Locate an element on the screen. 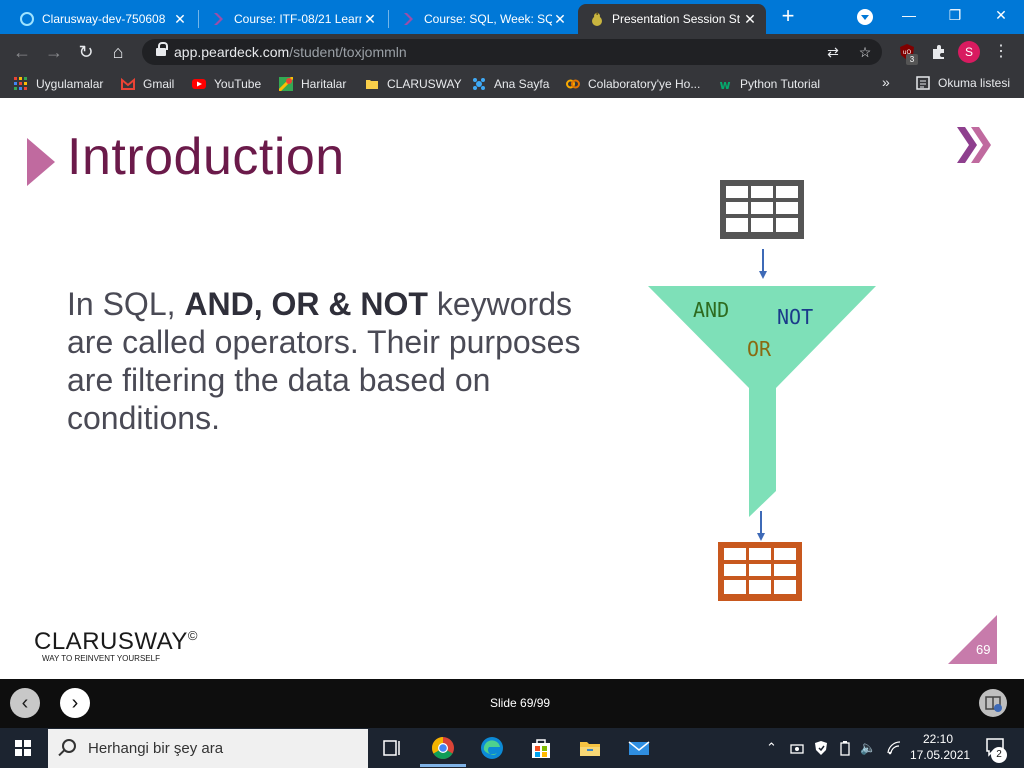  slide-page-number: 69 is located at coordinates (983, 649).